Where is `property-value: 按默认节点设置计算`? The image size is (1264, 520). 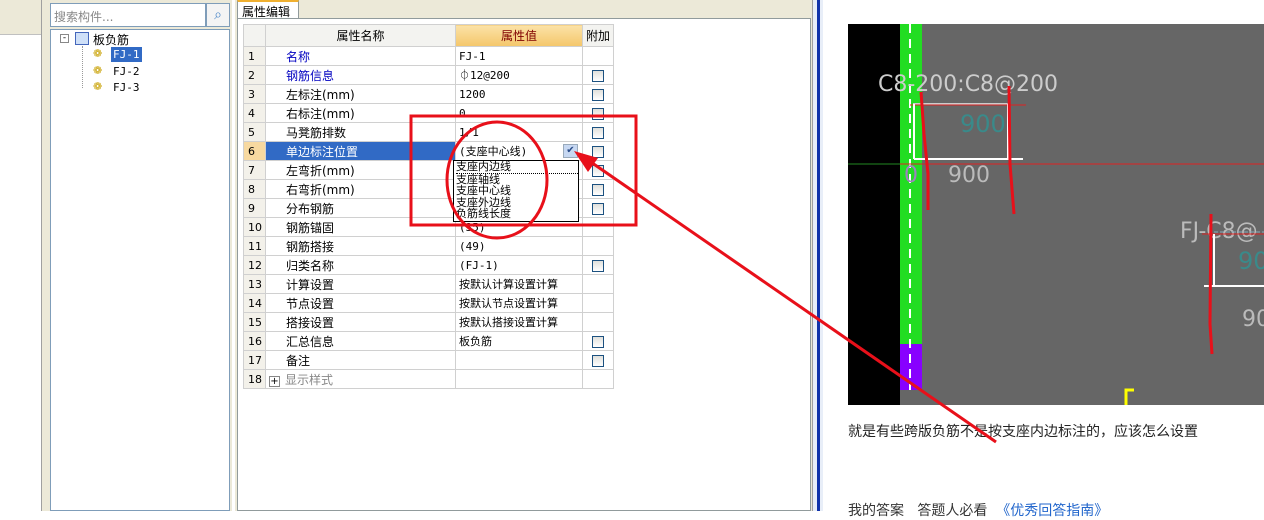 property-value: 按默认节点设置计算 is located at coordinates (519, 303).